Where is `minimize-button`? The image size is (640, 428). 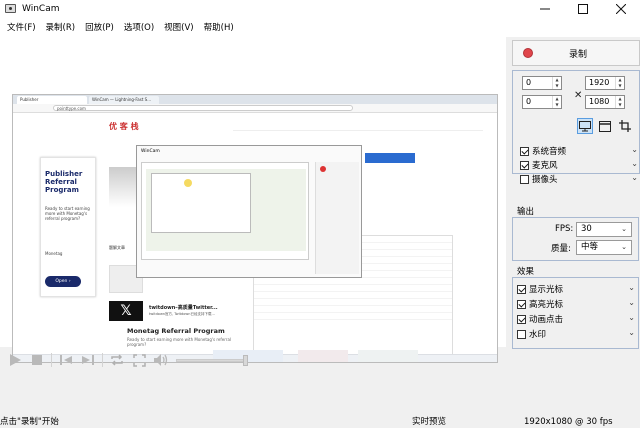 minimize-button is located at coordinates (545, 8).